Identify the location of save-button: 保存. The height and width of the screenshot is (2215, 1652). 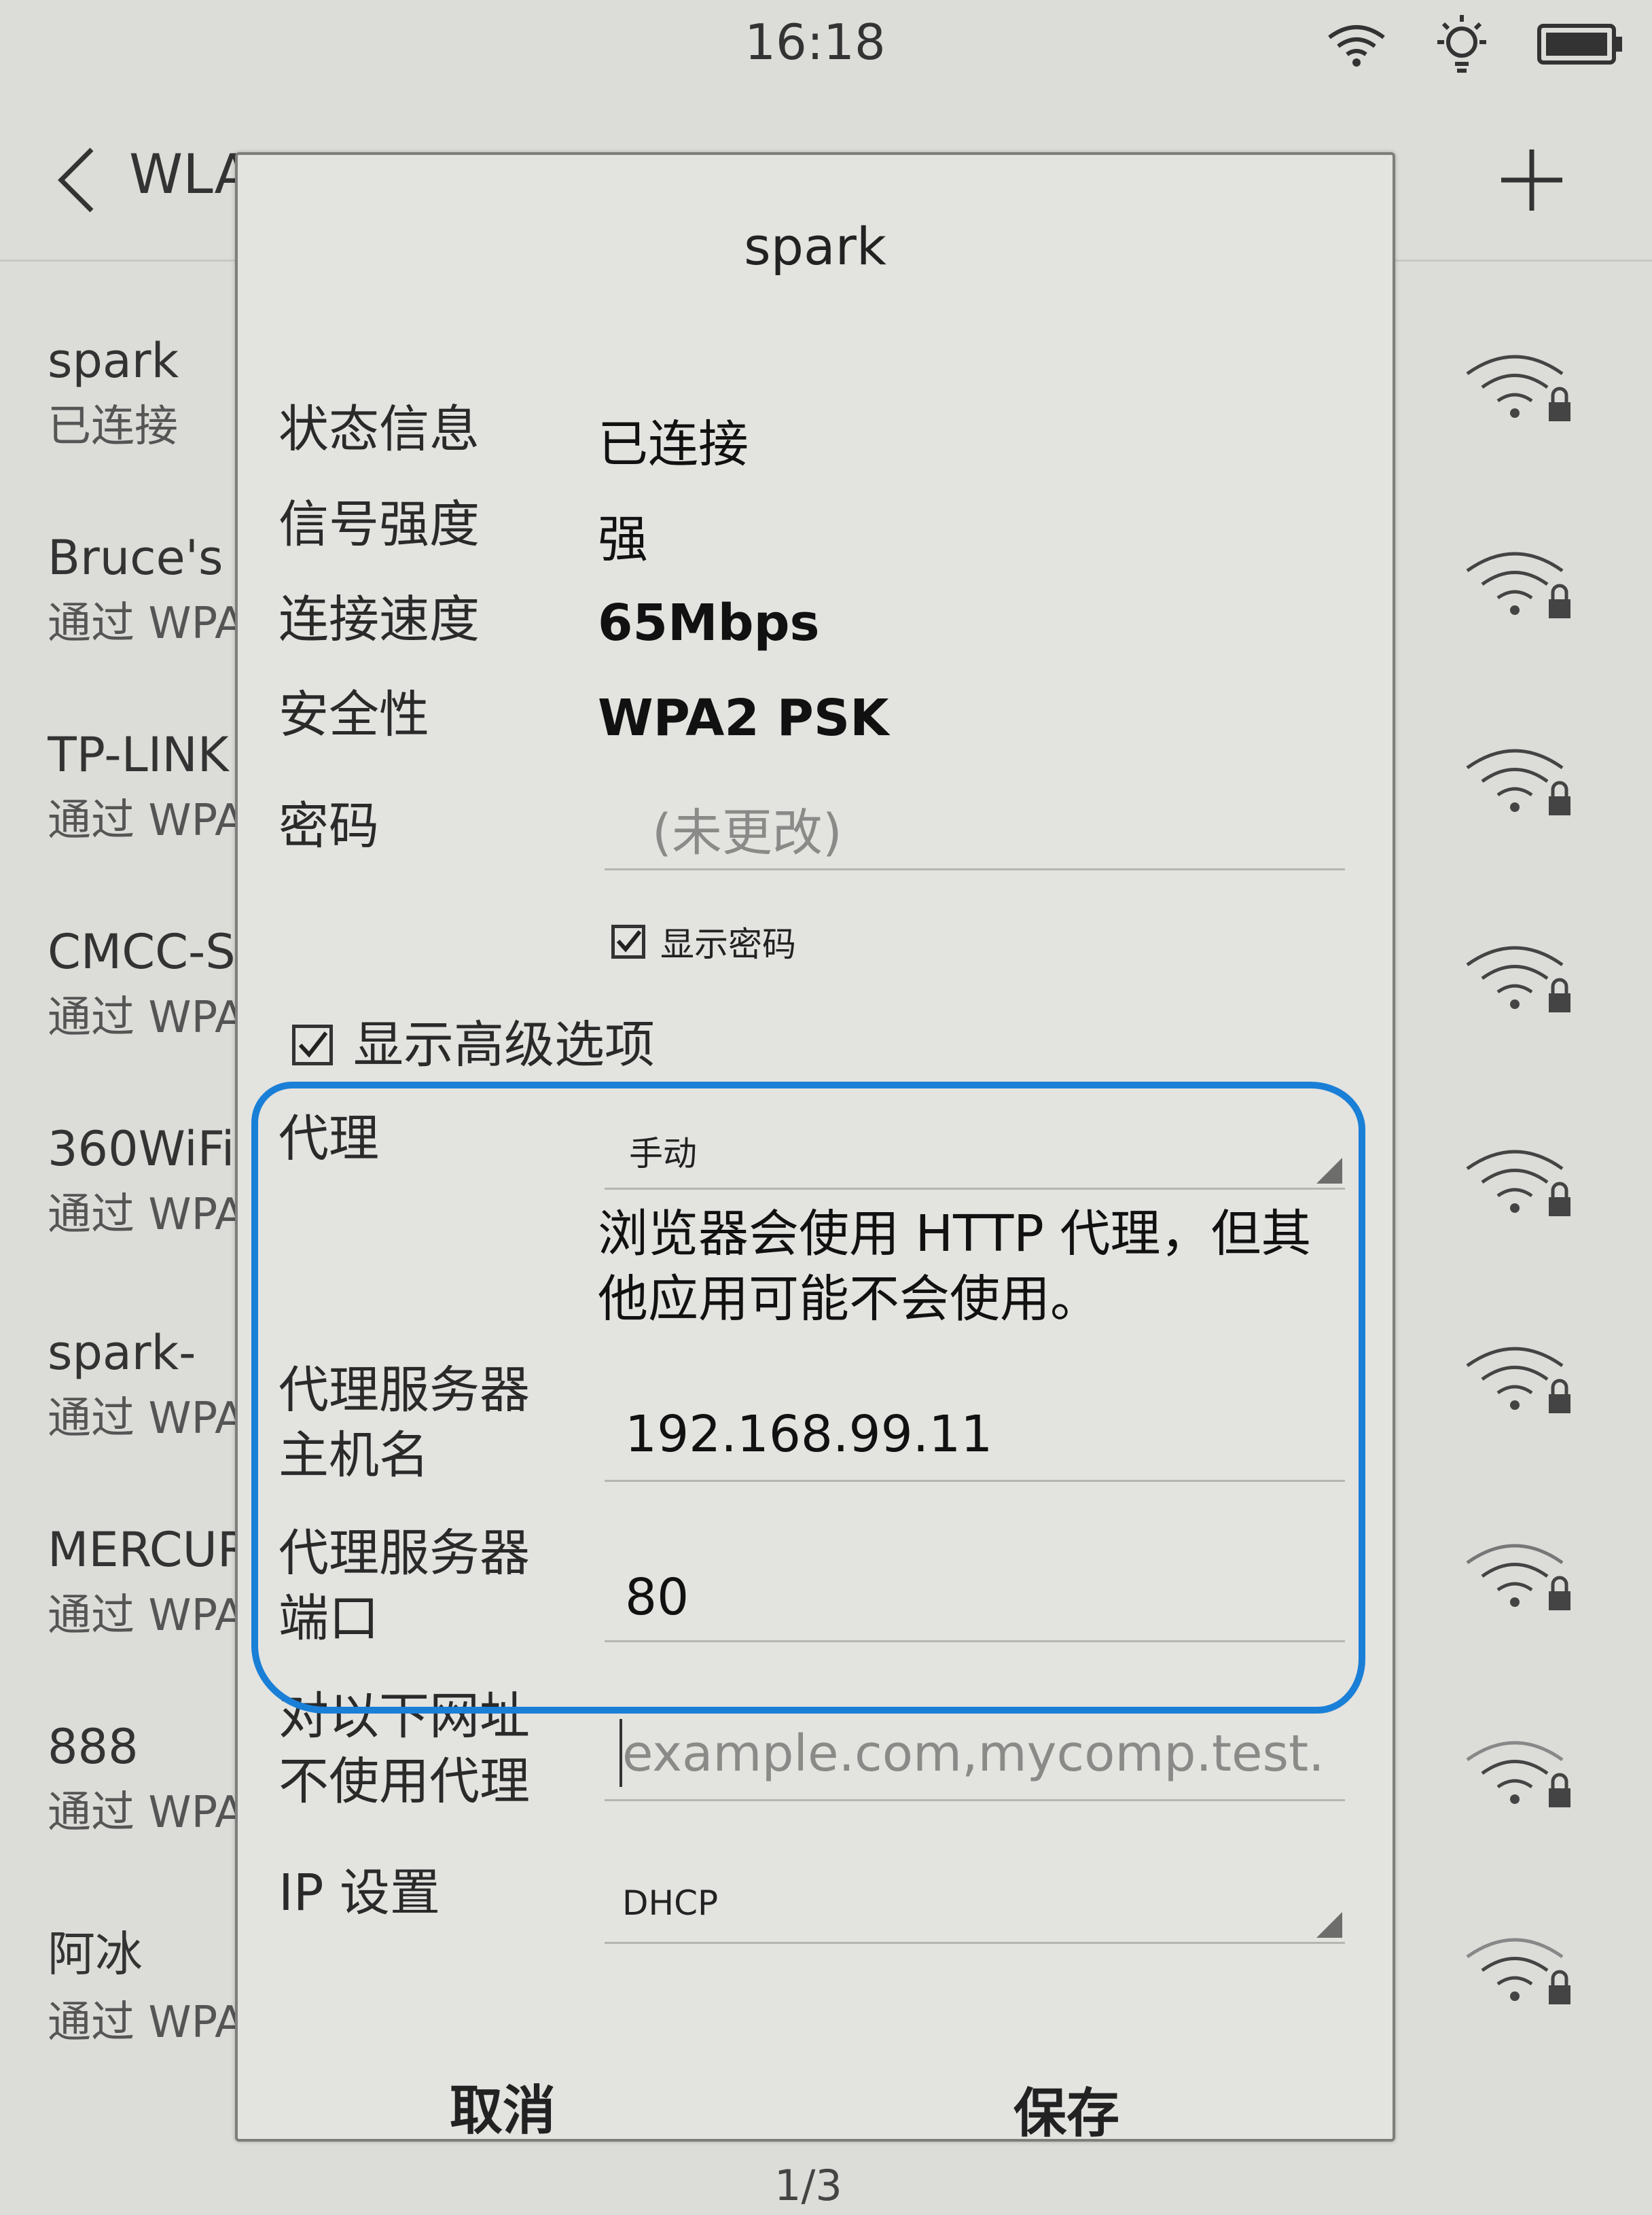
(1066, 2109).